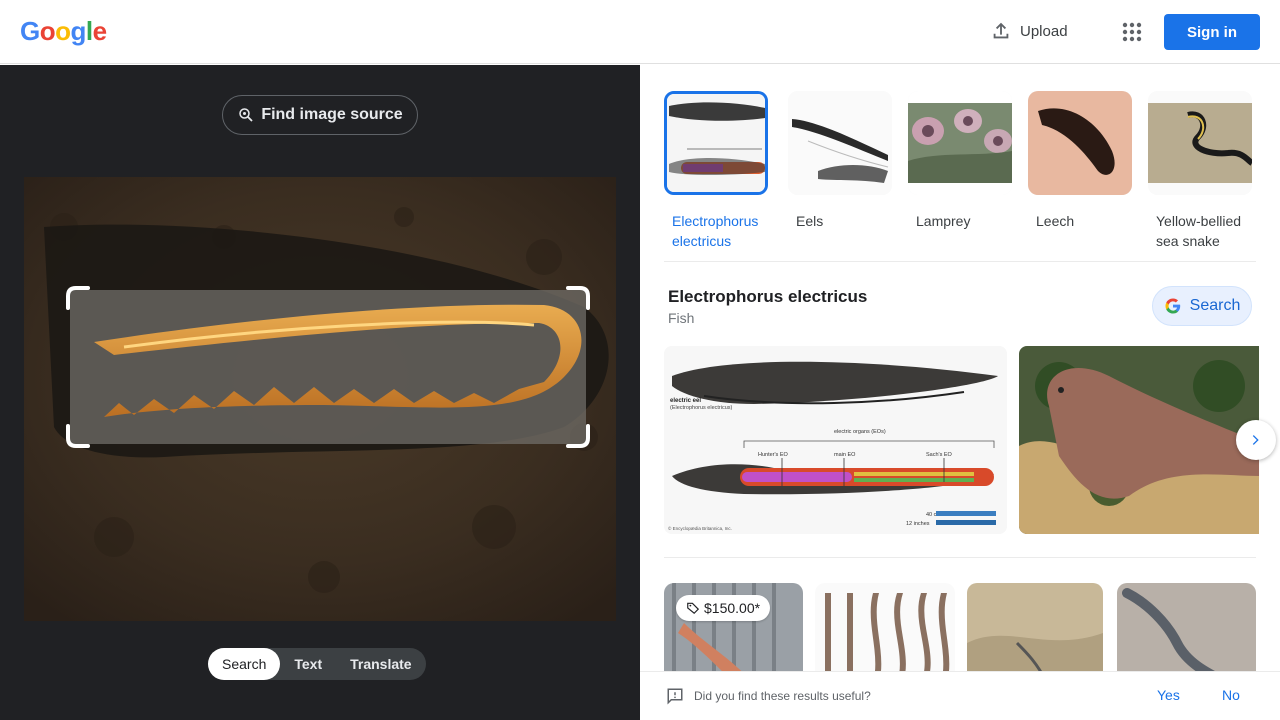 The height and width of the screenshot is (720, 1280). I want to click on find-image-source-button: Find image source, so click(320, 115).